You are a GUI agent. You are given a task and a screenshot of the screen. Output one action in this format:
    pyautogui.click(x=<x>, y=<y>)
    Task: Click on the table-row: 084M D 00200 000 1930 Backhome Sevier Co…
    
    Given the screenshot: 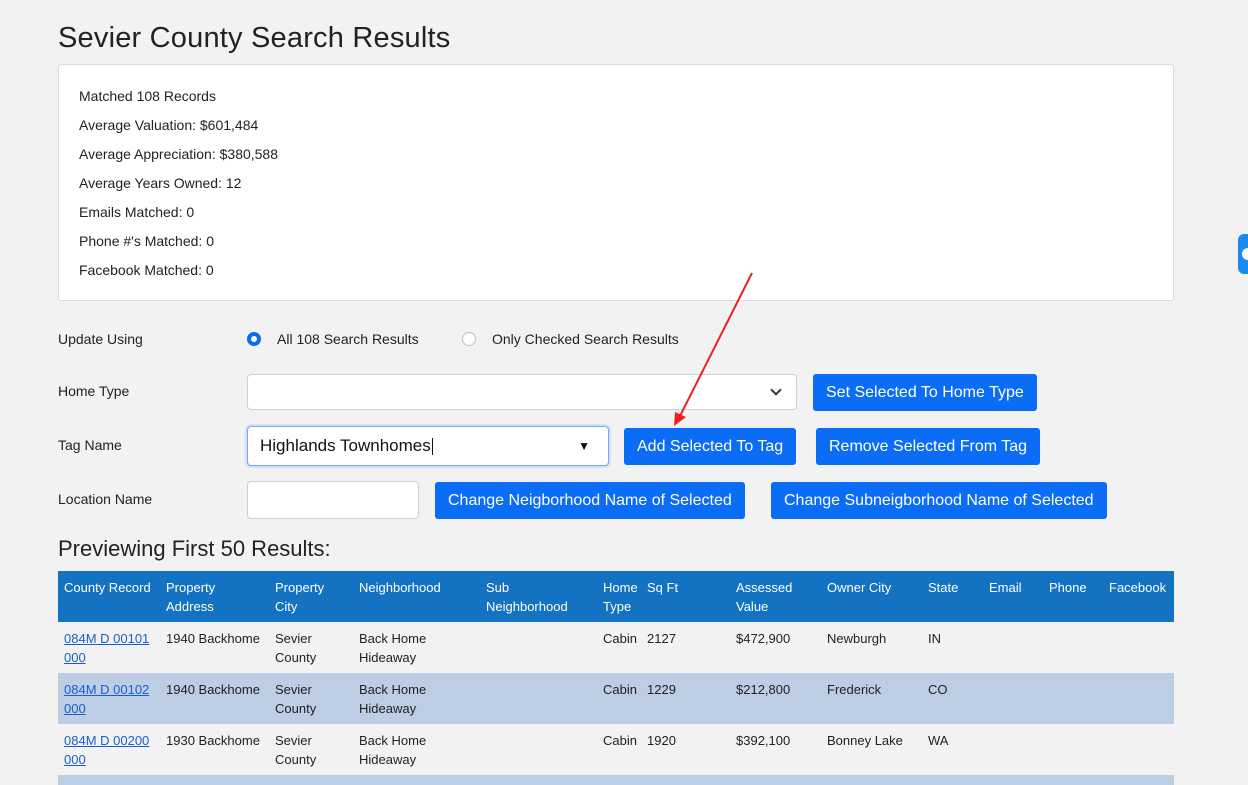 What is the action you would take?
    pyautogui.click(x=616, y=749)
    